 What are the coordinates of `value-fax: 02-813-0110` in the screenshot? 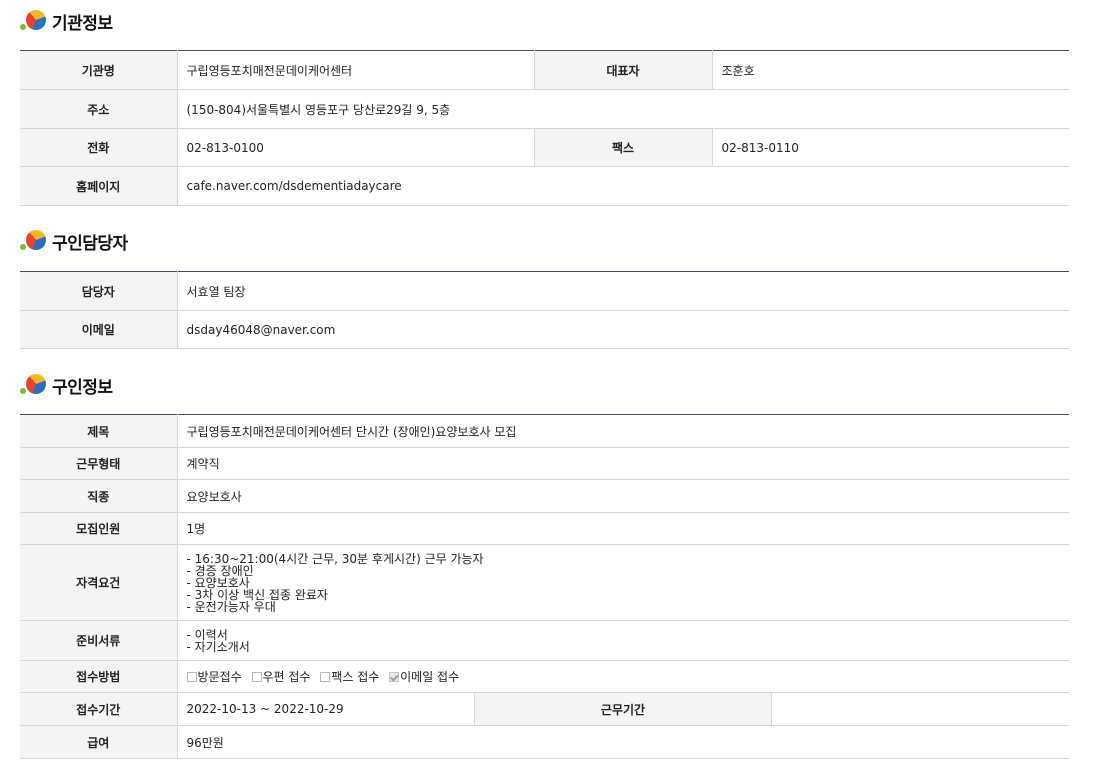 It's located at (890, 147).